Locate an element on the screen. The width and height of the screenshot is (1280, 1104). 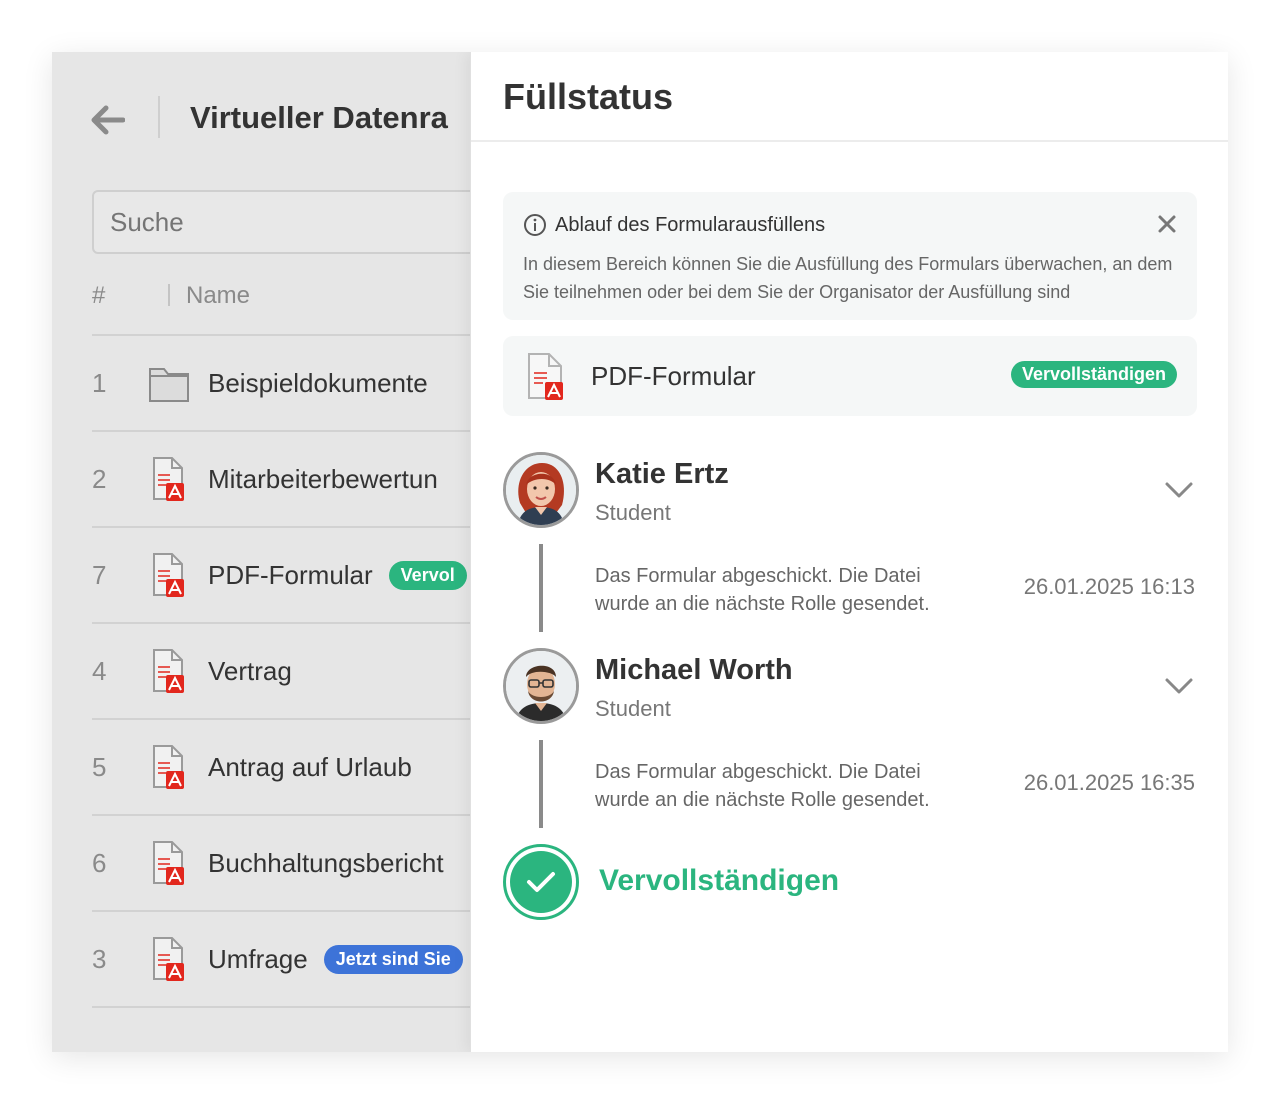
status-badge: Vervollständigen is located at coordinates (1093, 374).